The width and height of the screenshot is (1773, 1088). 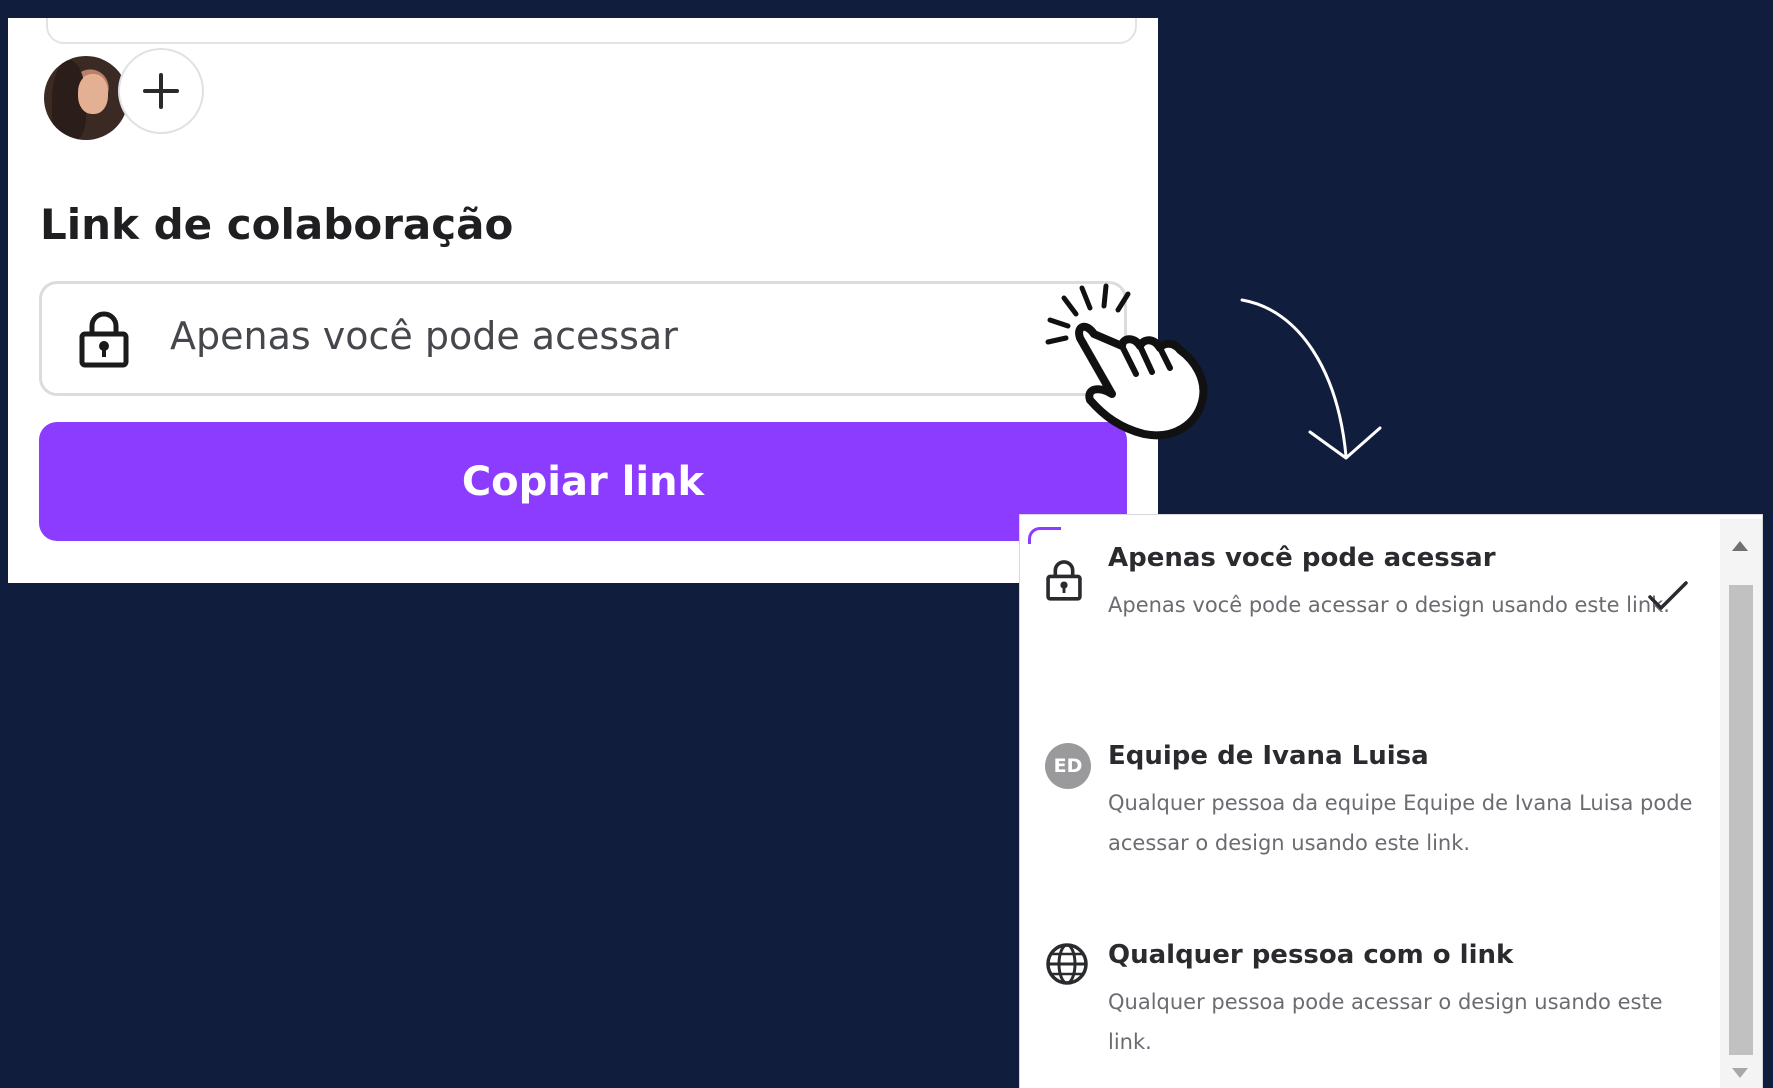 I want to click on access-level-select: Apenas você pode acessar, so click(x=583, y=338).